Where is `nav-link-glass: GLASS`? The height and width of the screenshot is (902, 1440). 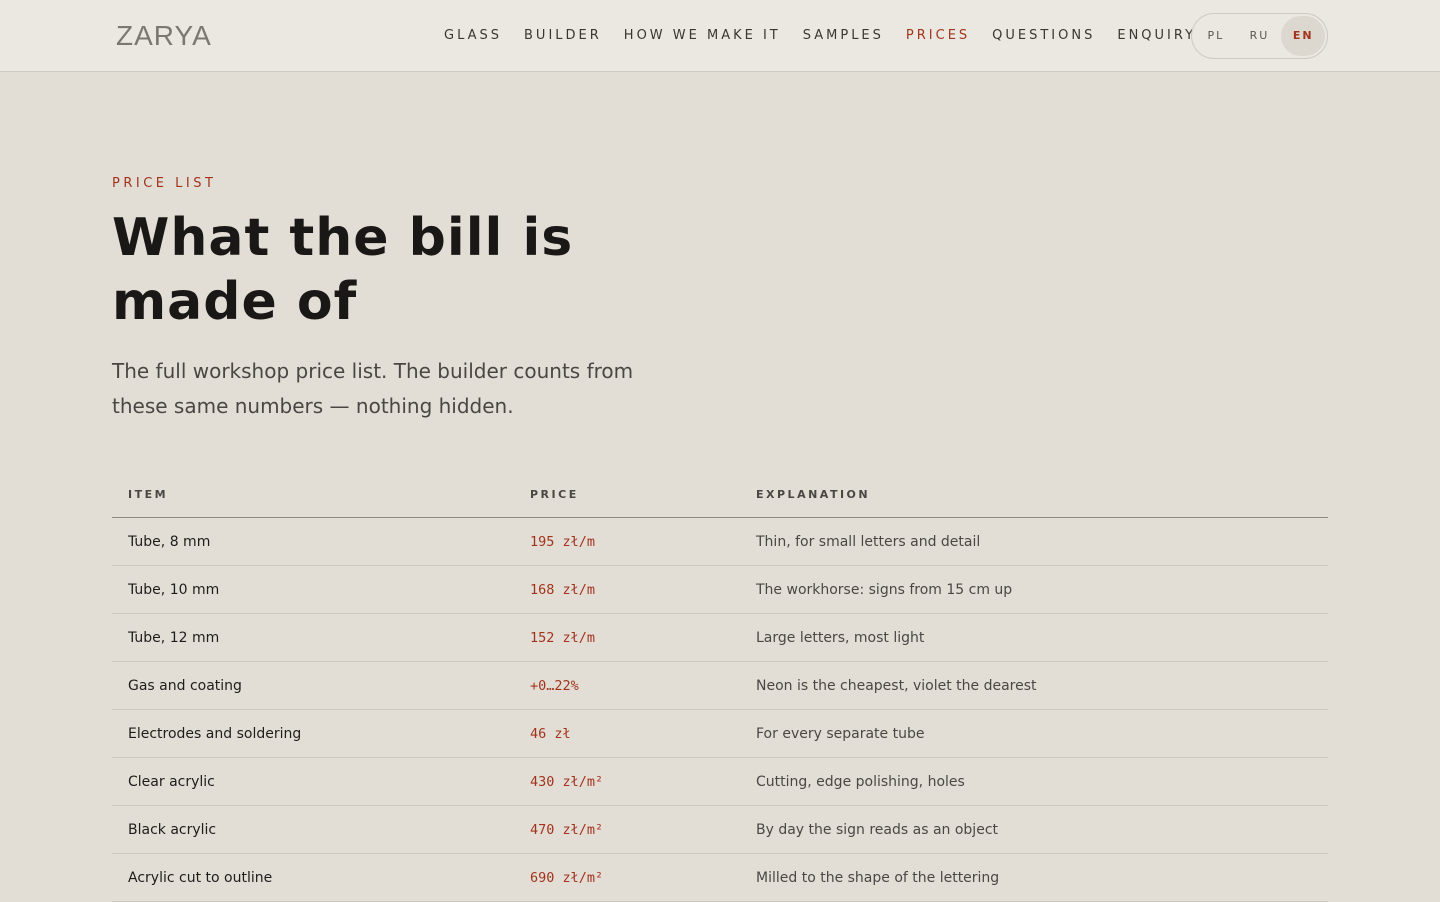
nav-link-glass: GLASS is located at coordinates (473, 36).